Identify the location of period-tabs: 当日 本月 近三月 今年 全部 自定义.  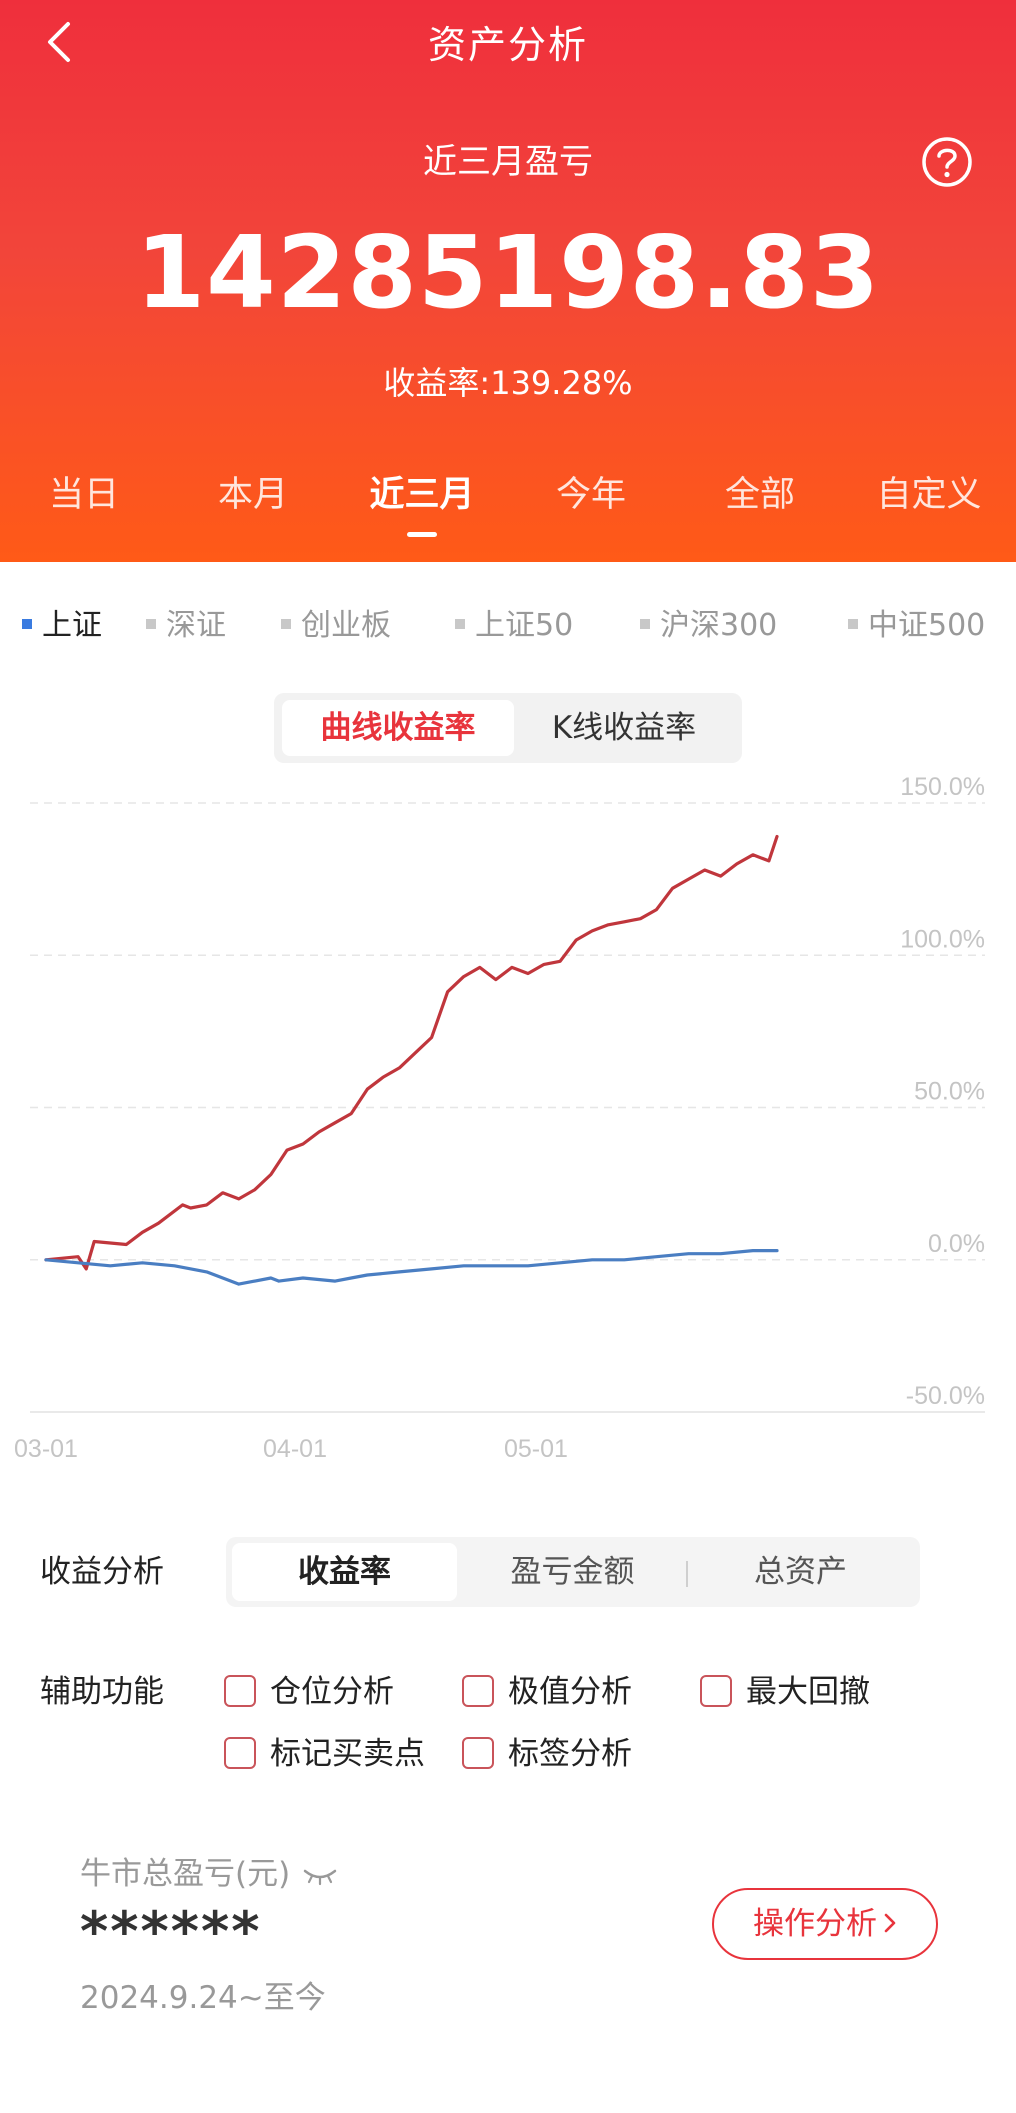
(508, 501).